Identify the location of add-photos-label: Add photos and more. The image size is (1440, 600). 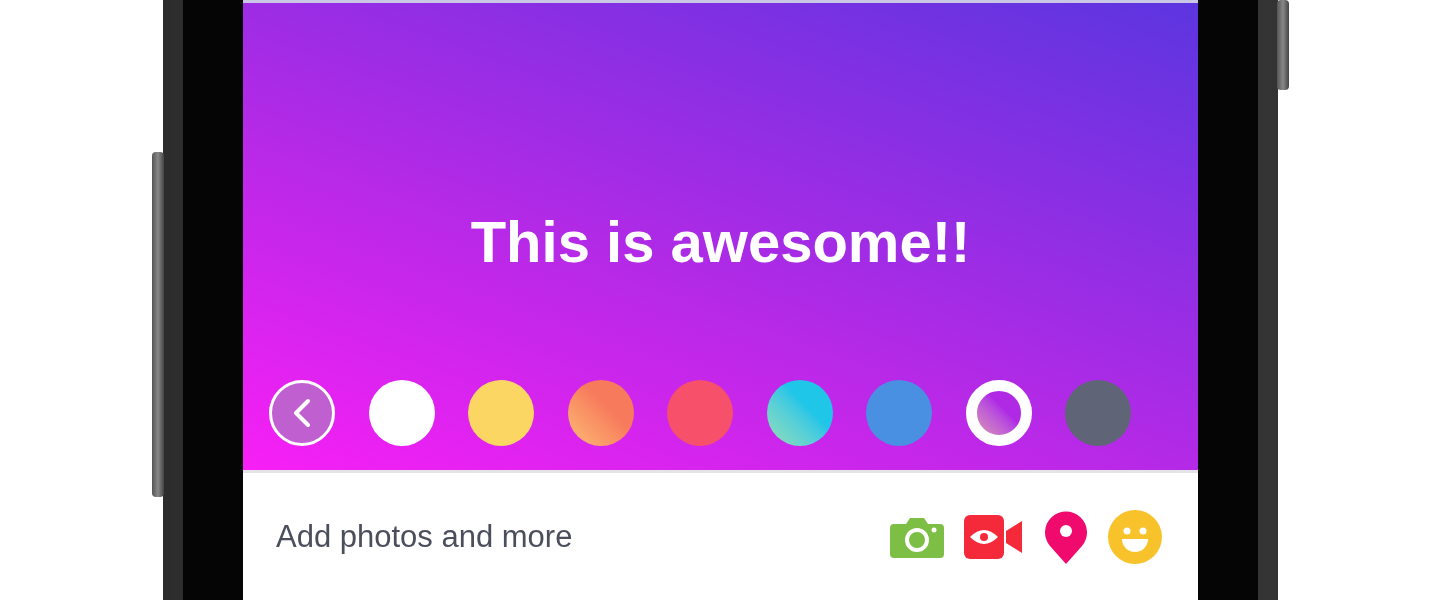
(424, 536).